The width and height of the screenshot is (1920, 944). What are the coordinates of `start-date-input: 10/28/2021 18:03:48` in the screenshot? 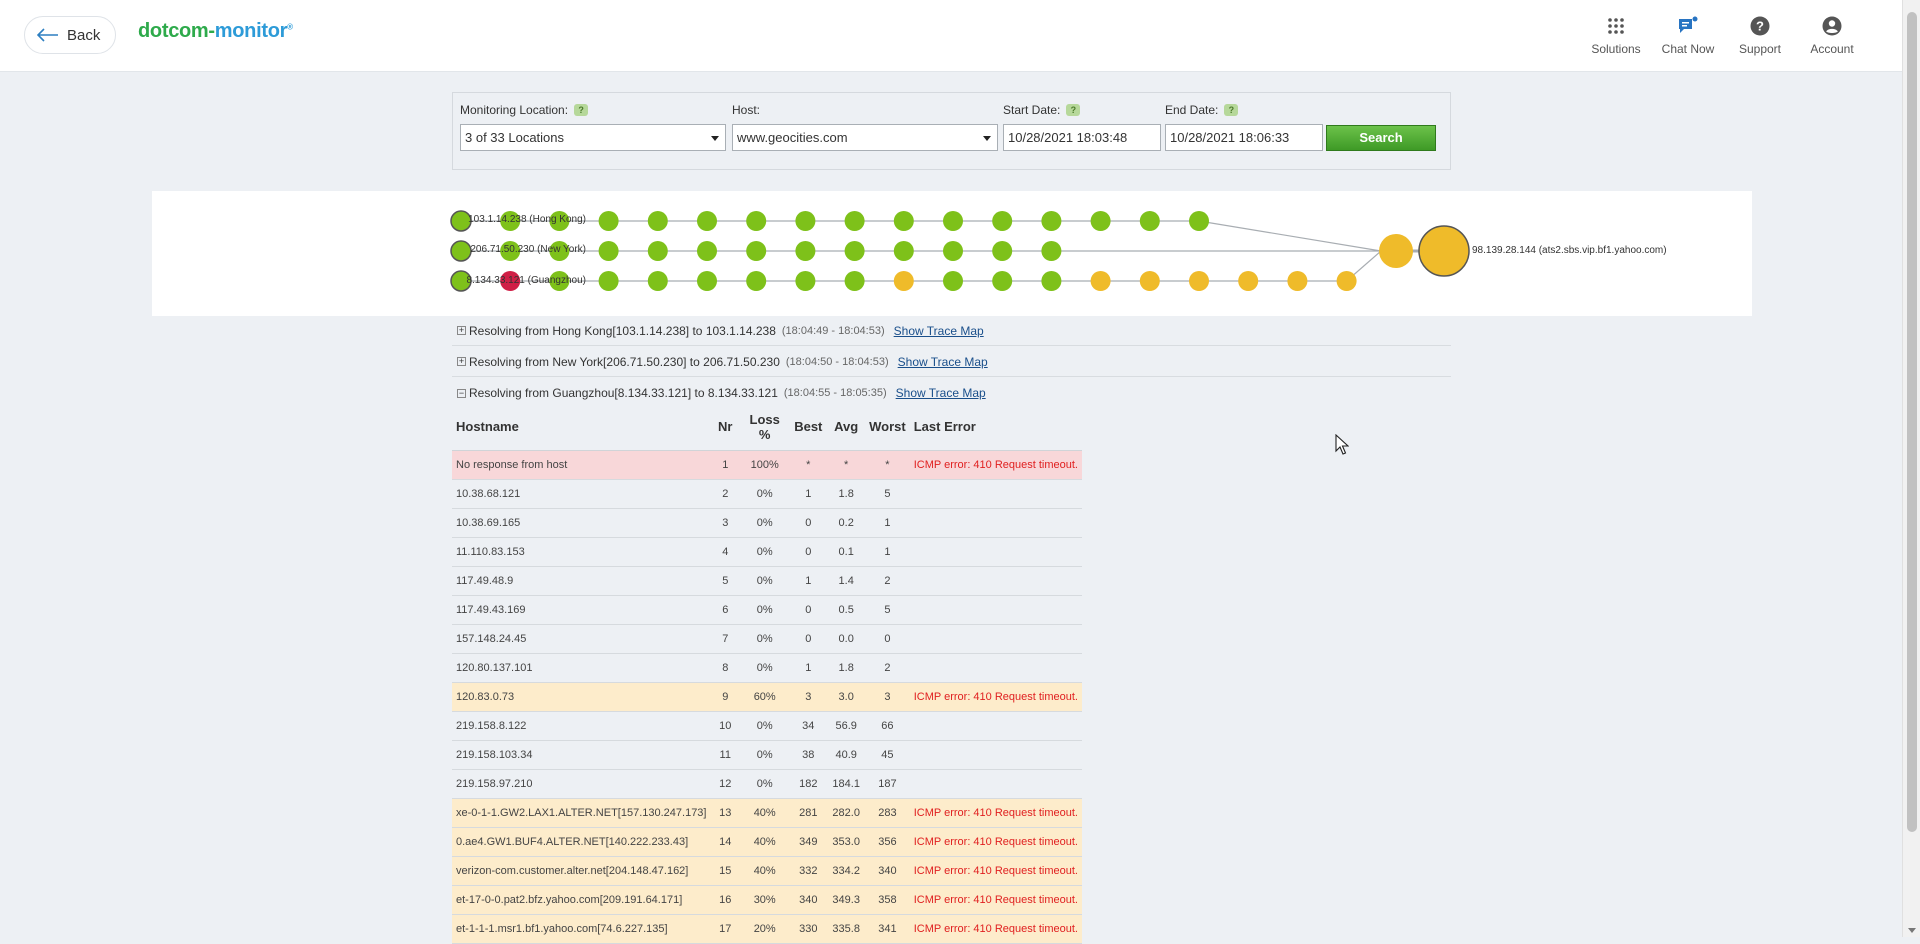 It's located at (1082, 137).